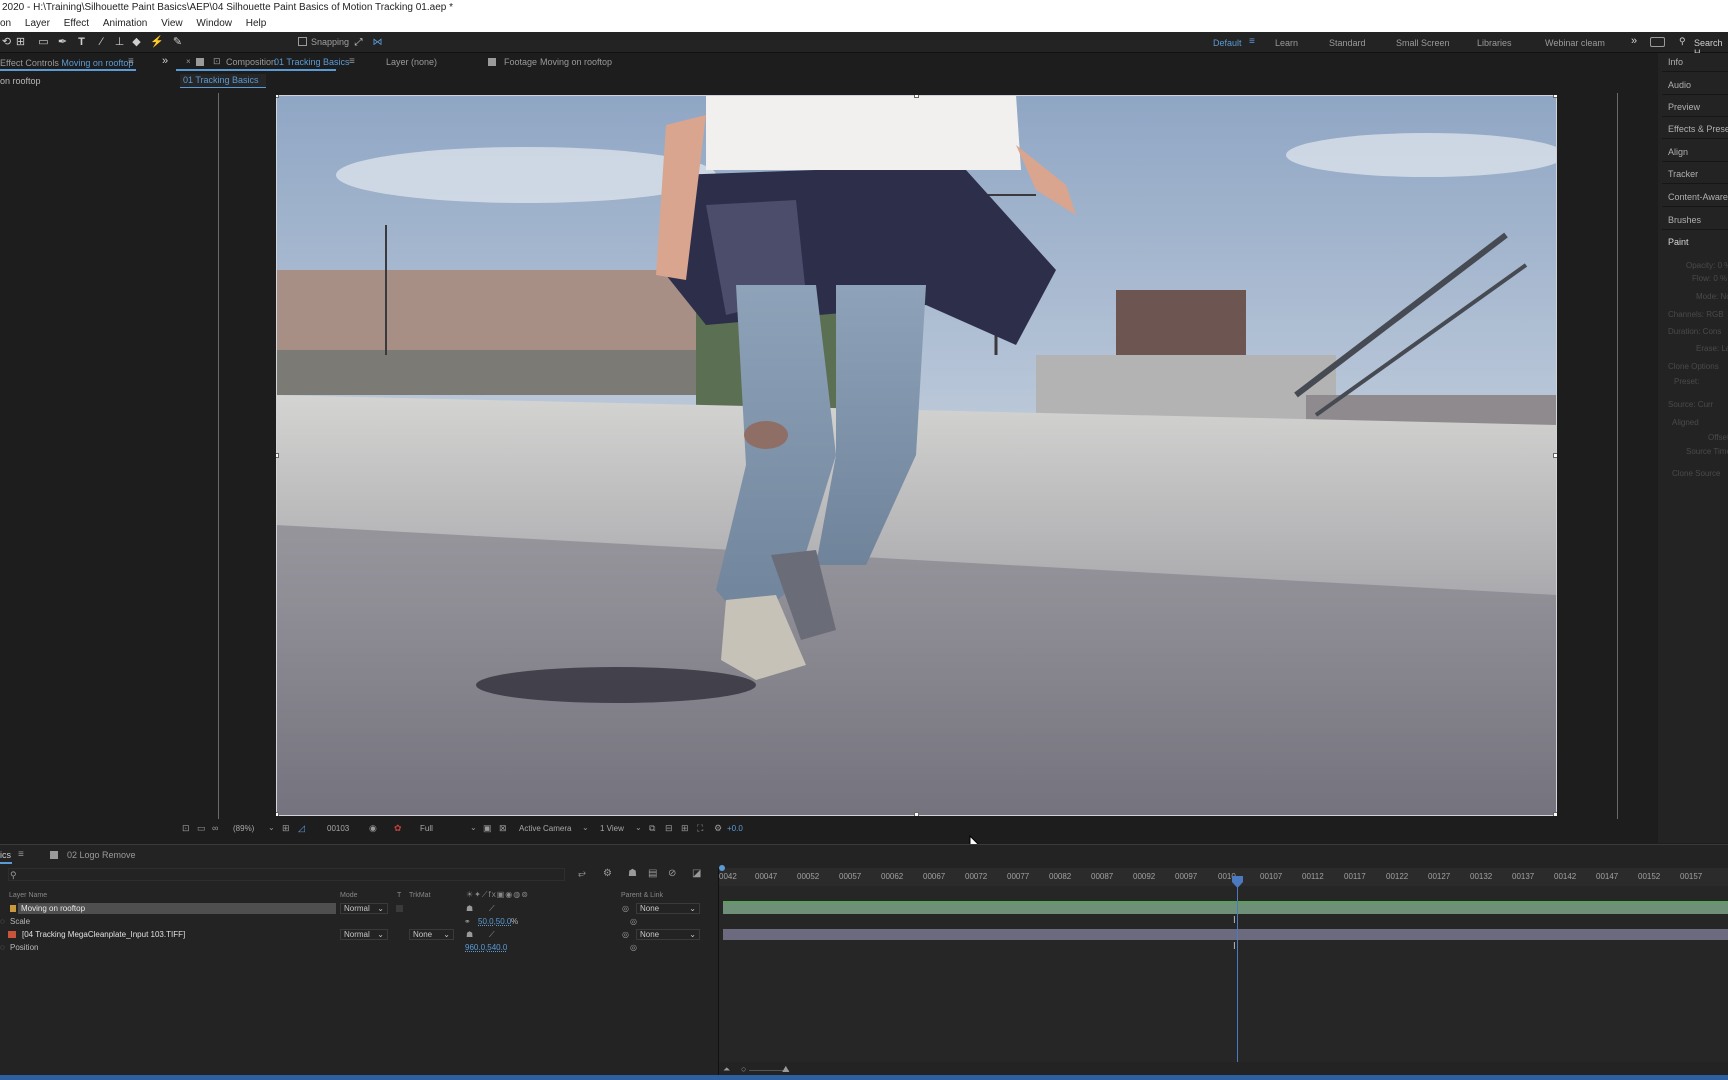 This screenshot has width=1728, height=1080. I want to click on workspace-learn: Learn, so click(1286, 43).